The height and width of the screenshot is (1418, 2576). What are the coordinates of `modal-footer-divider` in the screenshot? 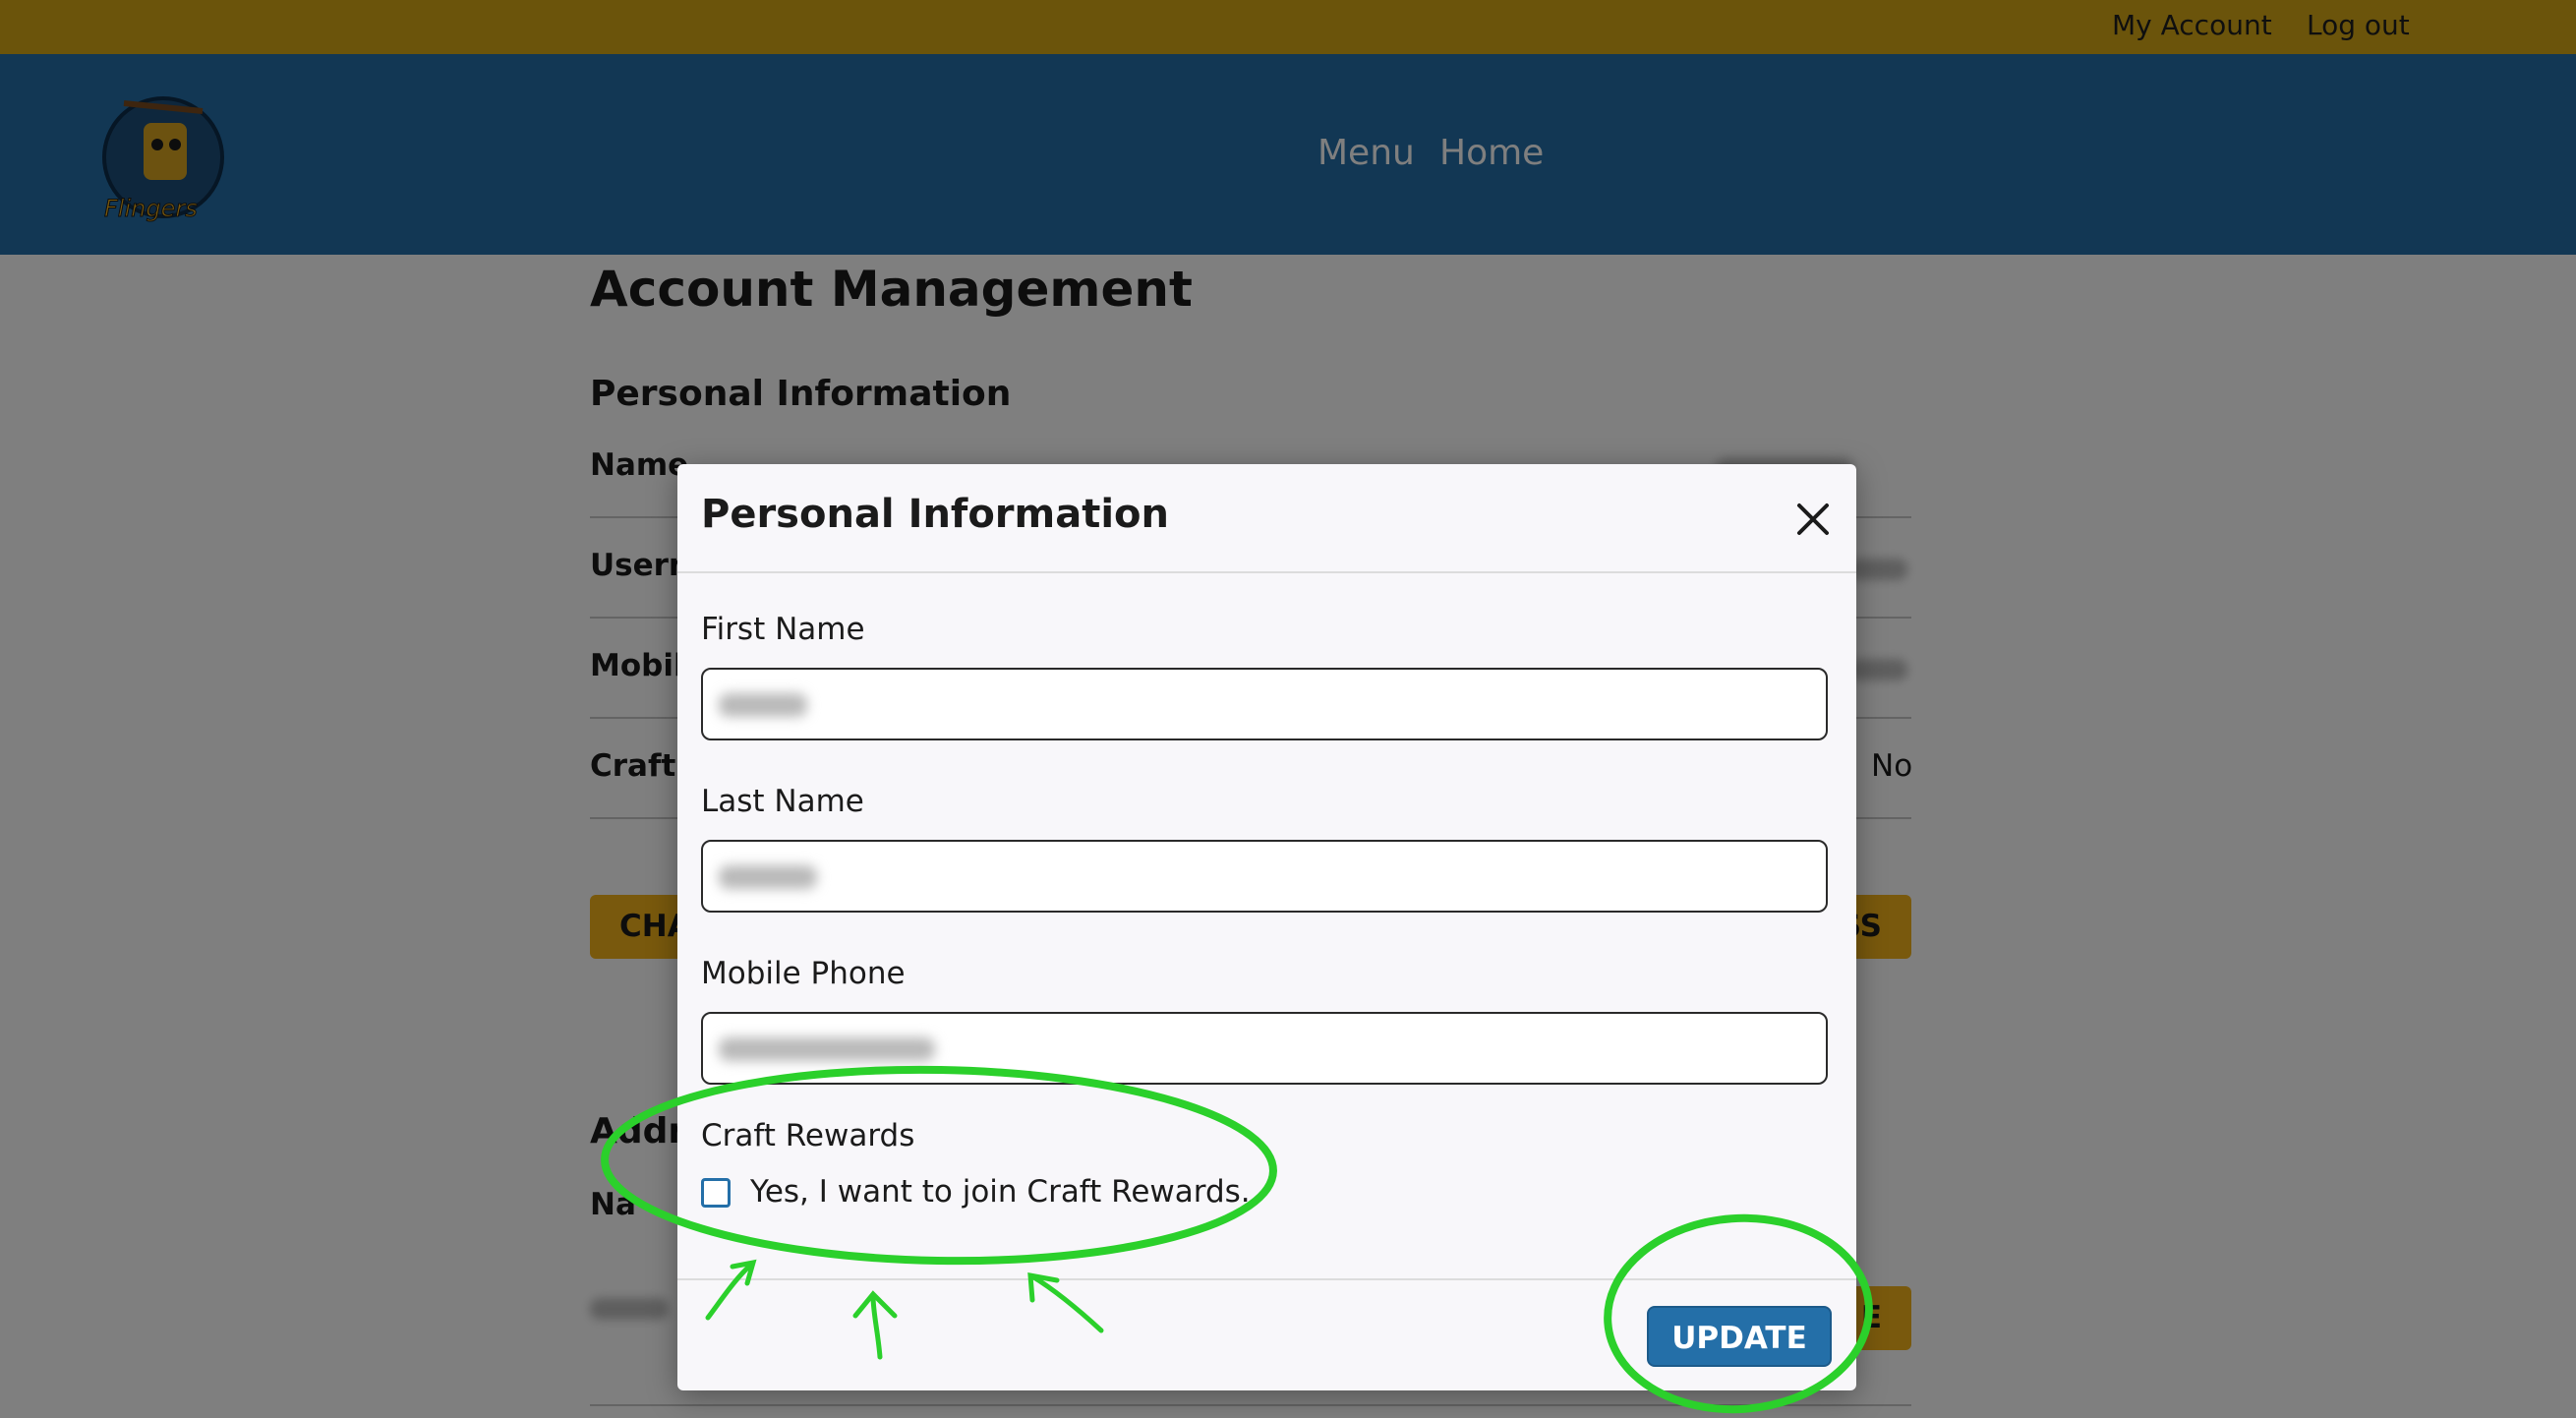 It's located at (1266, 1279).